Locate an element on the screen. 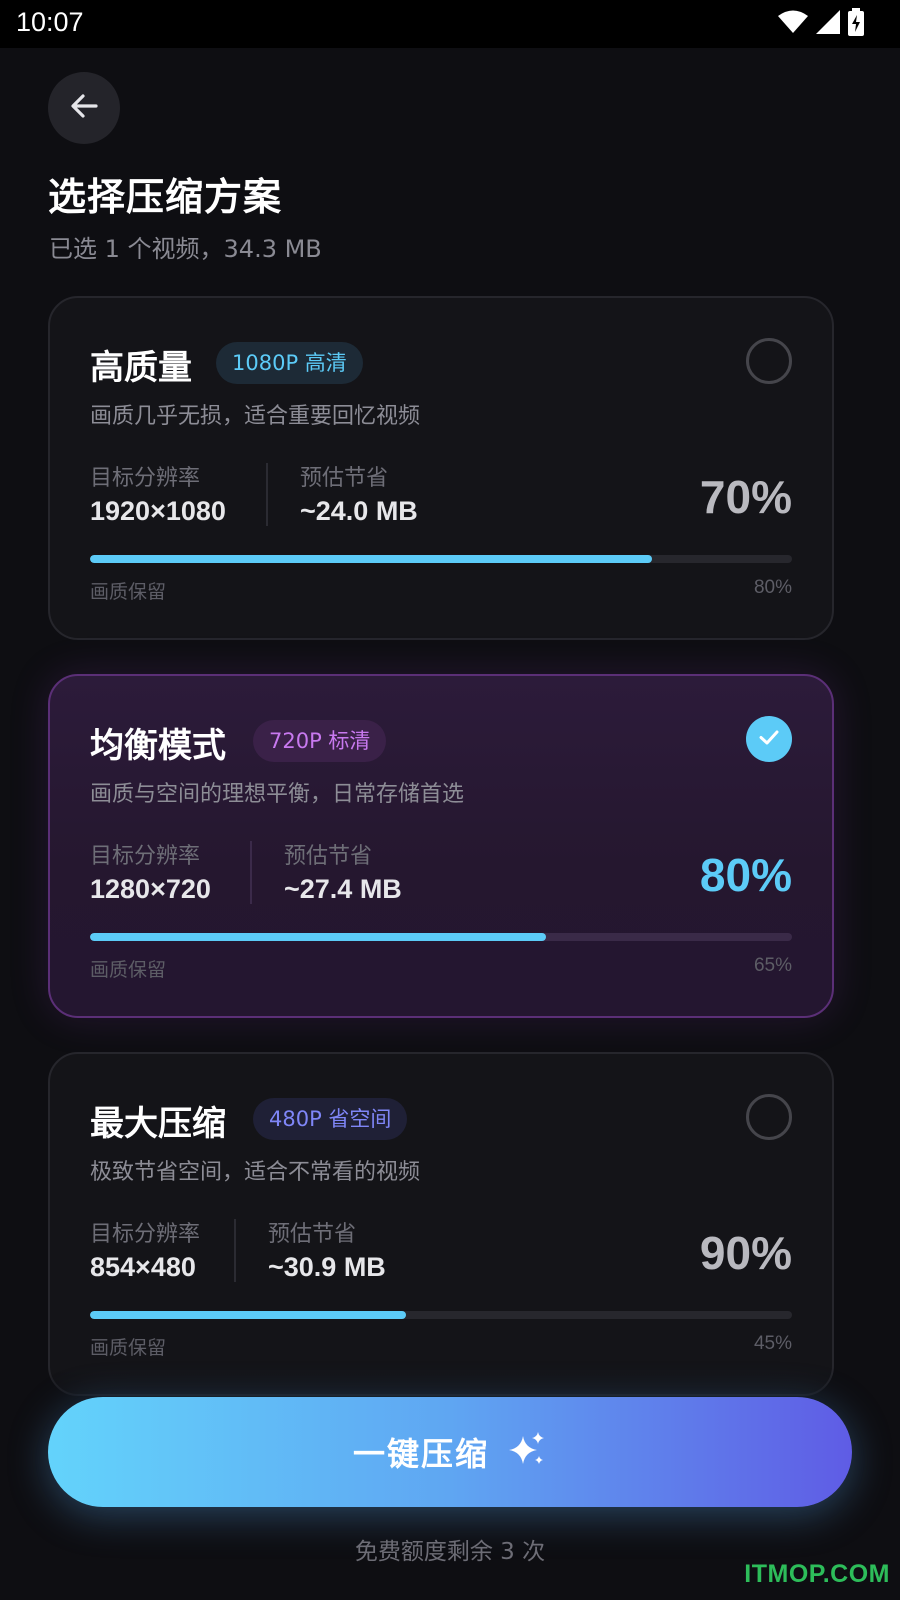 Image resolution: width=900 pixels, height=1600 pixels. plan-title: 最大压缩 is located at coordinates (158, 1124).